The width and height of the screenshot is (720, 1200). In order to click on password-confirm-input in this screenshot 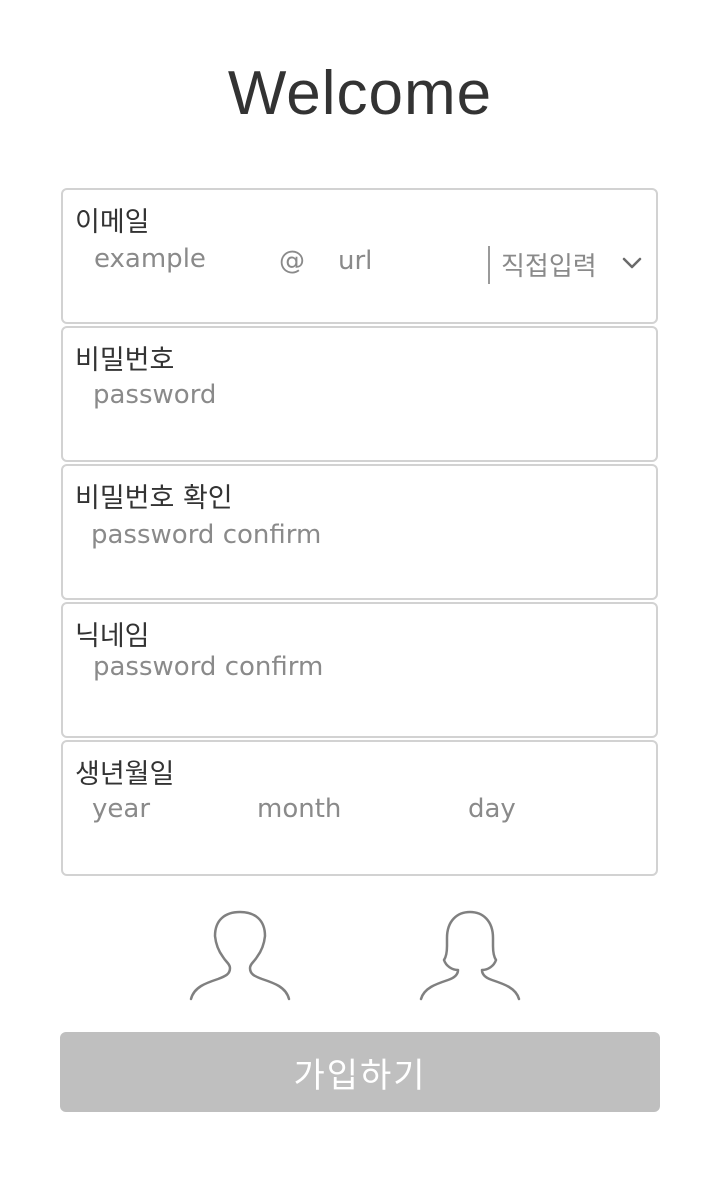, I will do `click(351, 535)`.